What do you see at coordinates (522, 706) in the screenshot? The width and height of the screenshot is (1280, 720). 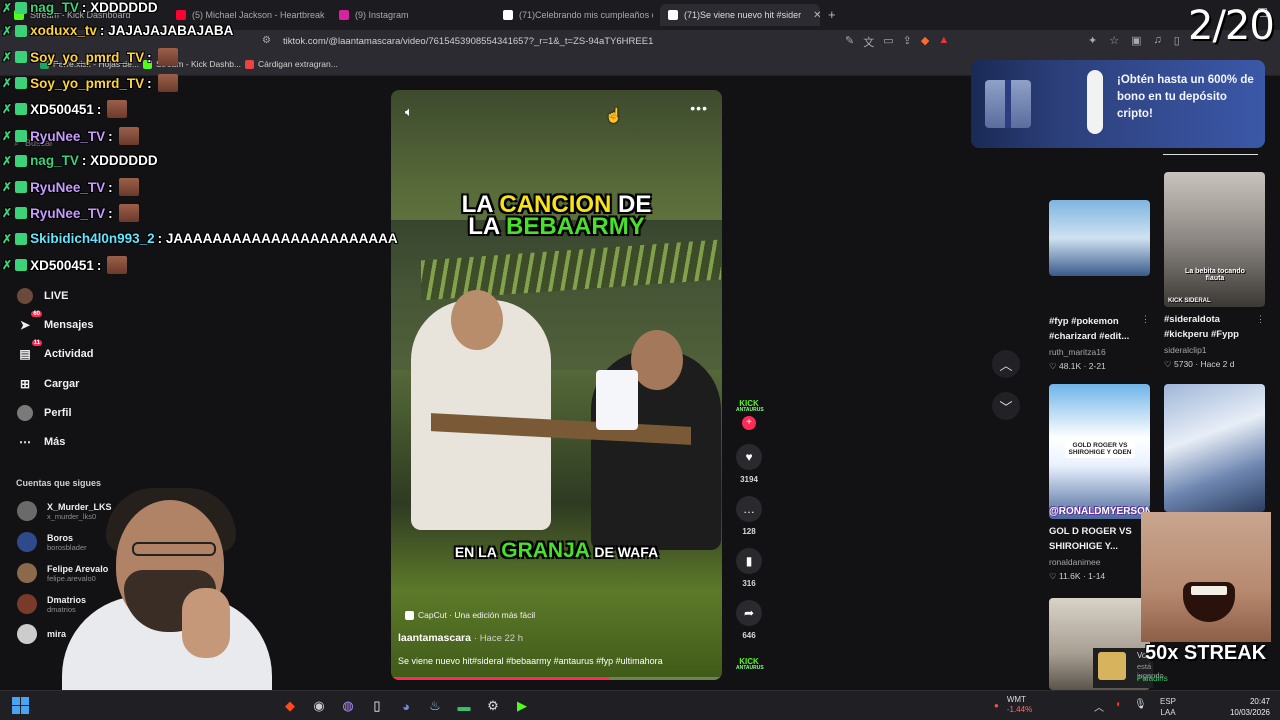 I see `kick-app-icon: ▶` at bounding box center [522, 706].